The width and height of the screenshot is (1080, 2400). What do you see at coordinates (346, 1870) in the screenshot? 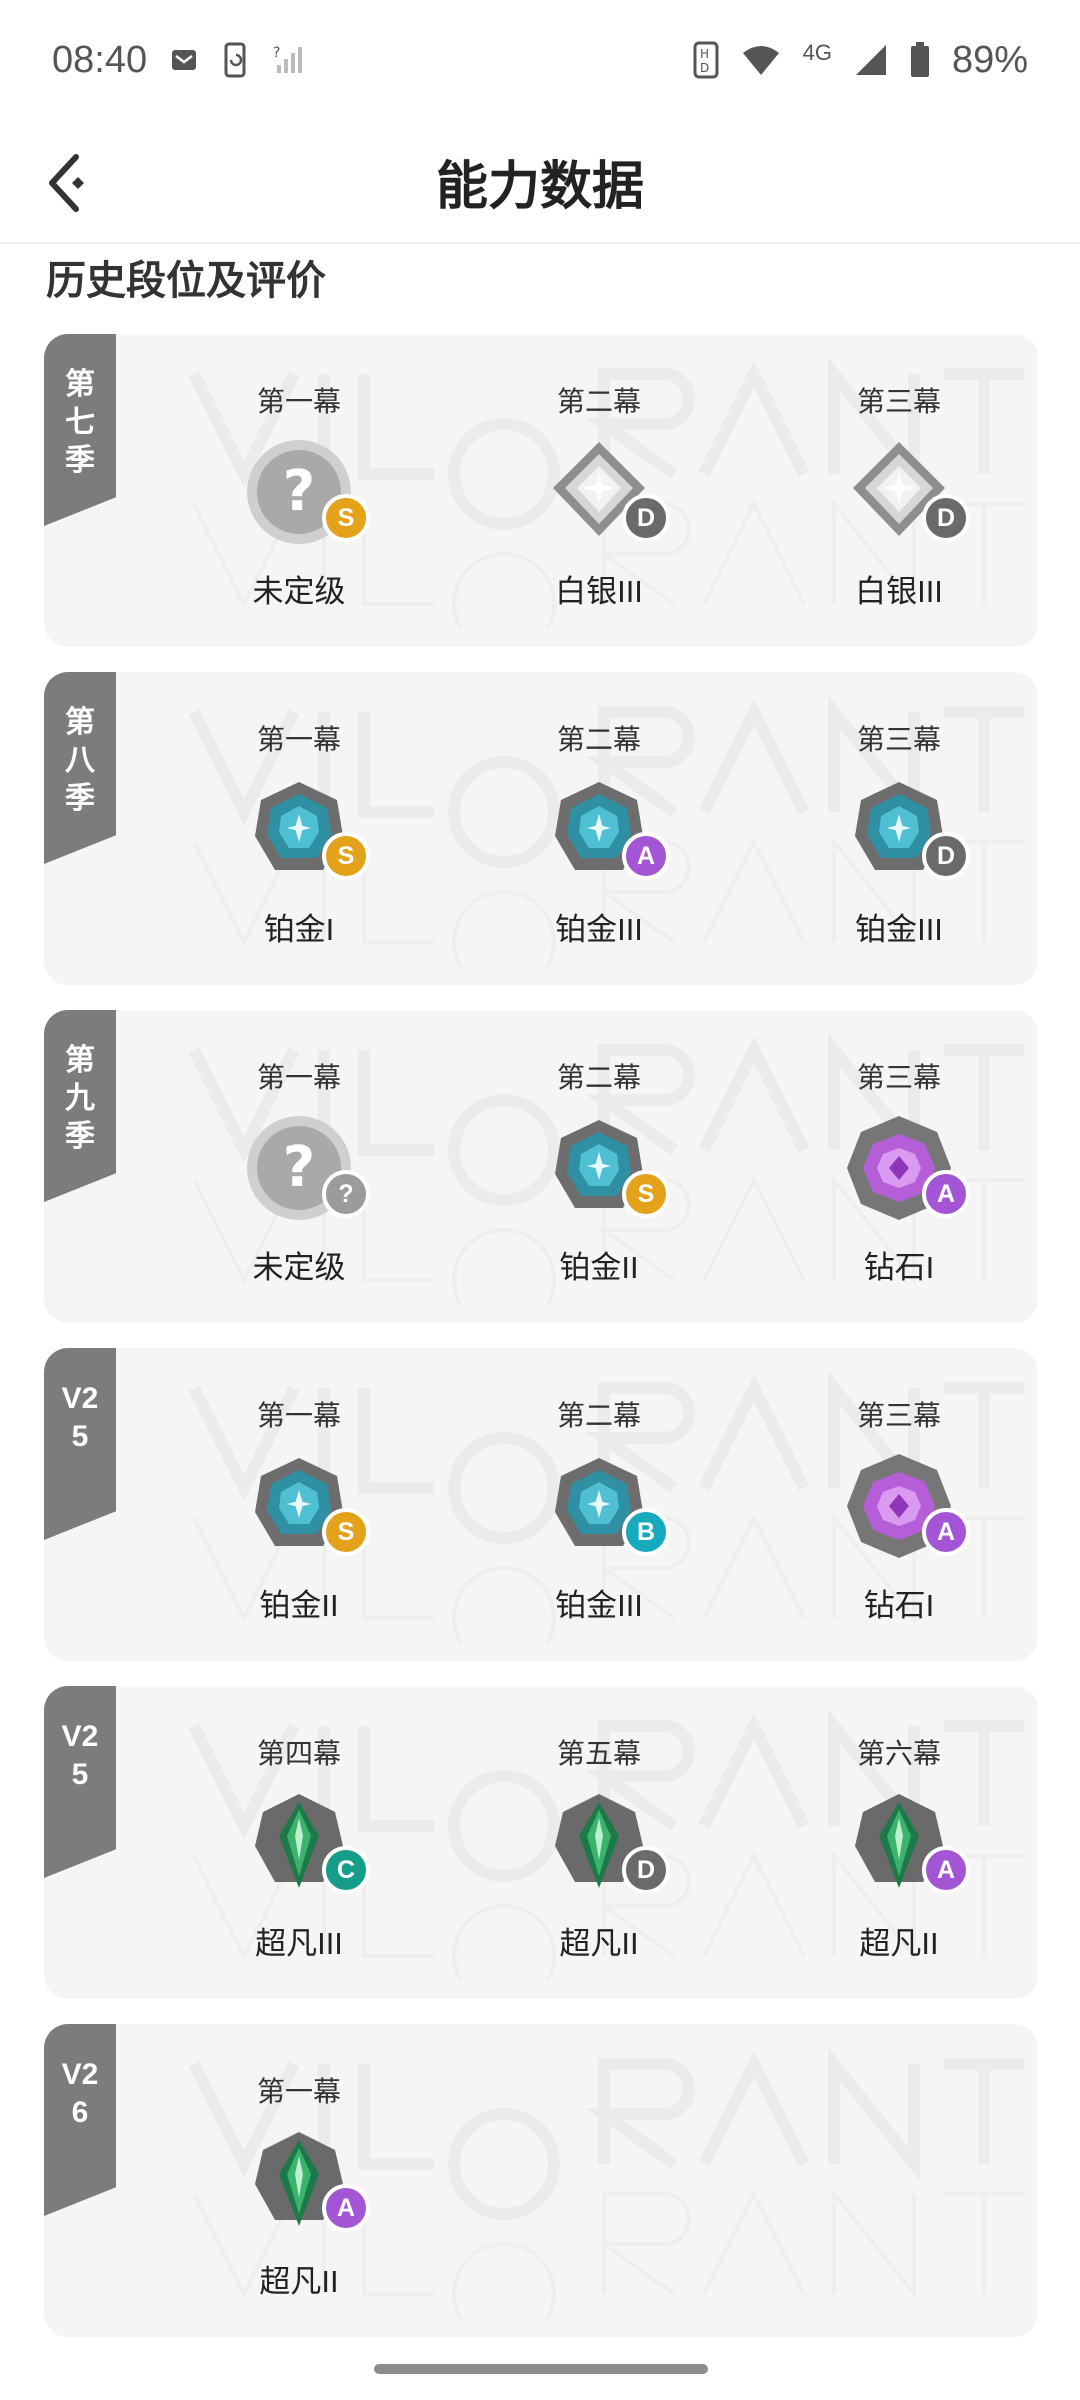
I see `grade-badge: C` at bounding box center [346, 1870].